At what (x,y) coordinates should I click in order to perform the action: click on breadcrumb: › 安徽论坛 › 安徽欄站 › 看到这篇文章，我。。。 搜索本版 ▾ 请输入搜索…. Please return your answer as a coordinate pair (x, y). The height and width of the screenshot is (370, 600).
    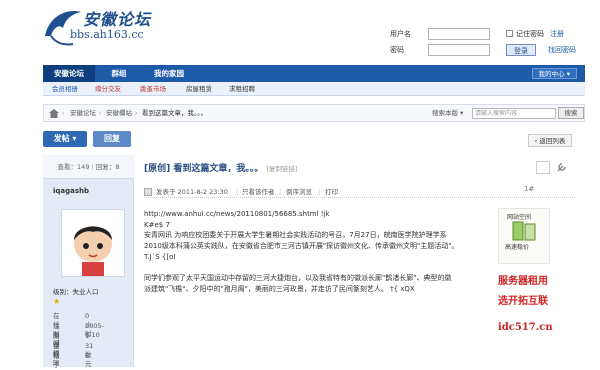
    Looking at the image, I should click on (314, 113).